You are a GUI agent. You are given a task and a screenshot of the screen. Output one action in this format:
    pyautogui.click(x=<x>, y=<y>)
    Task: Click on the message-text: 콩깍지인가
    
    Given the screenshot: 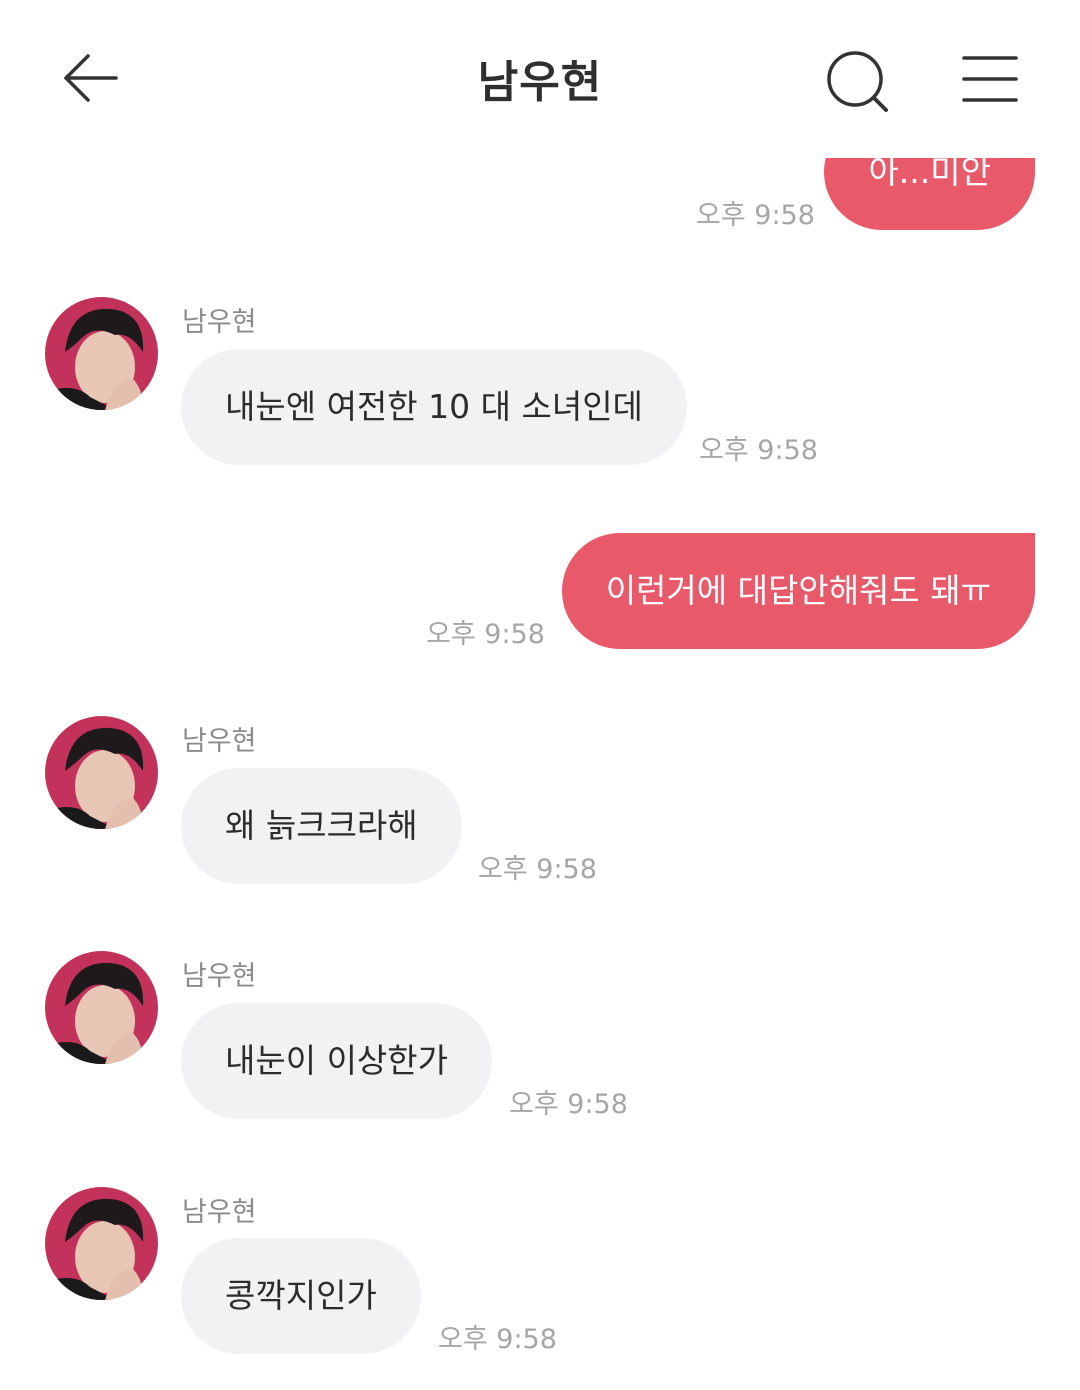 What is the action you would take?
    pyautogui.click(x=301, y=1295)
    